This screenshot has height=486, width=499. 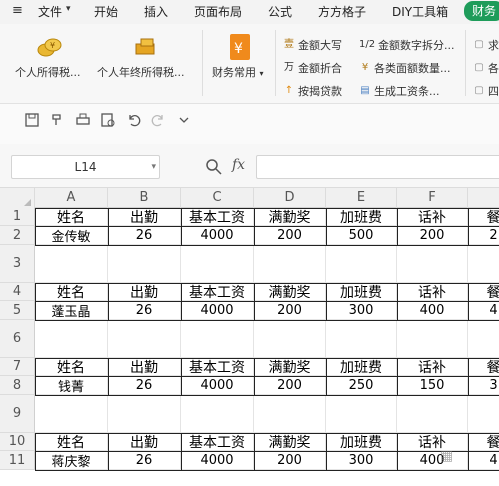 I want to click on redo-icon, so click(x=158, y=120).